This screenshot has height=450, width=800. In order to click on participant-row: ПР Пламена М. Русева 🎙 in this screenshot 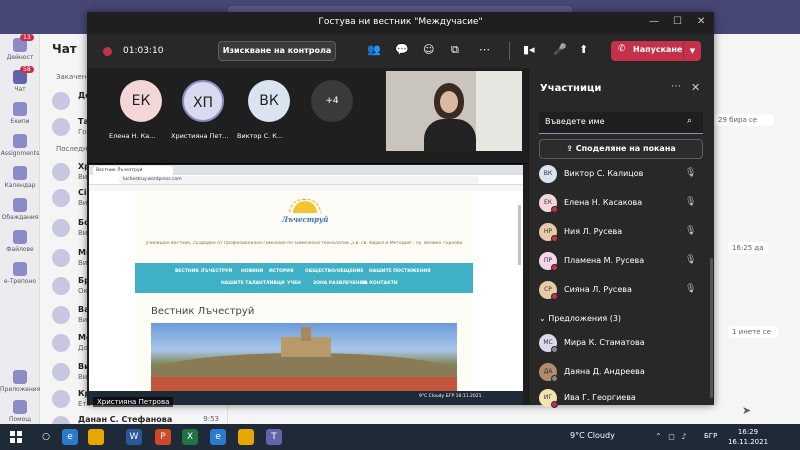, I will do `click(622, 261)`.